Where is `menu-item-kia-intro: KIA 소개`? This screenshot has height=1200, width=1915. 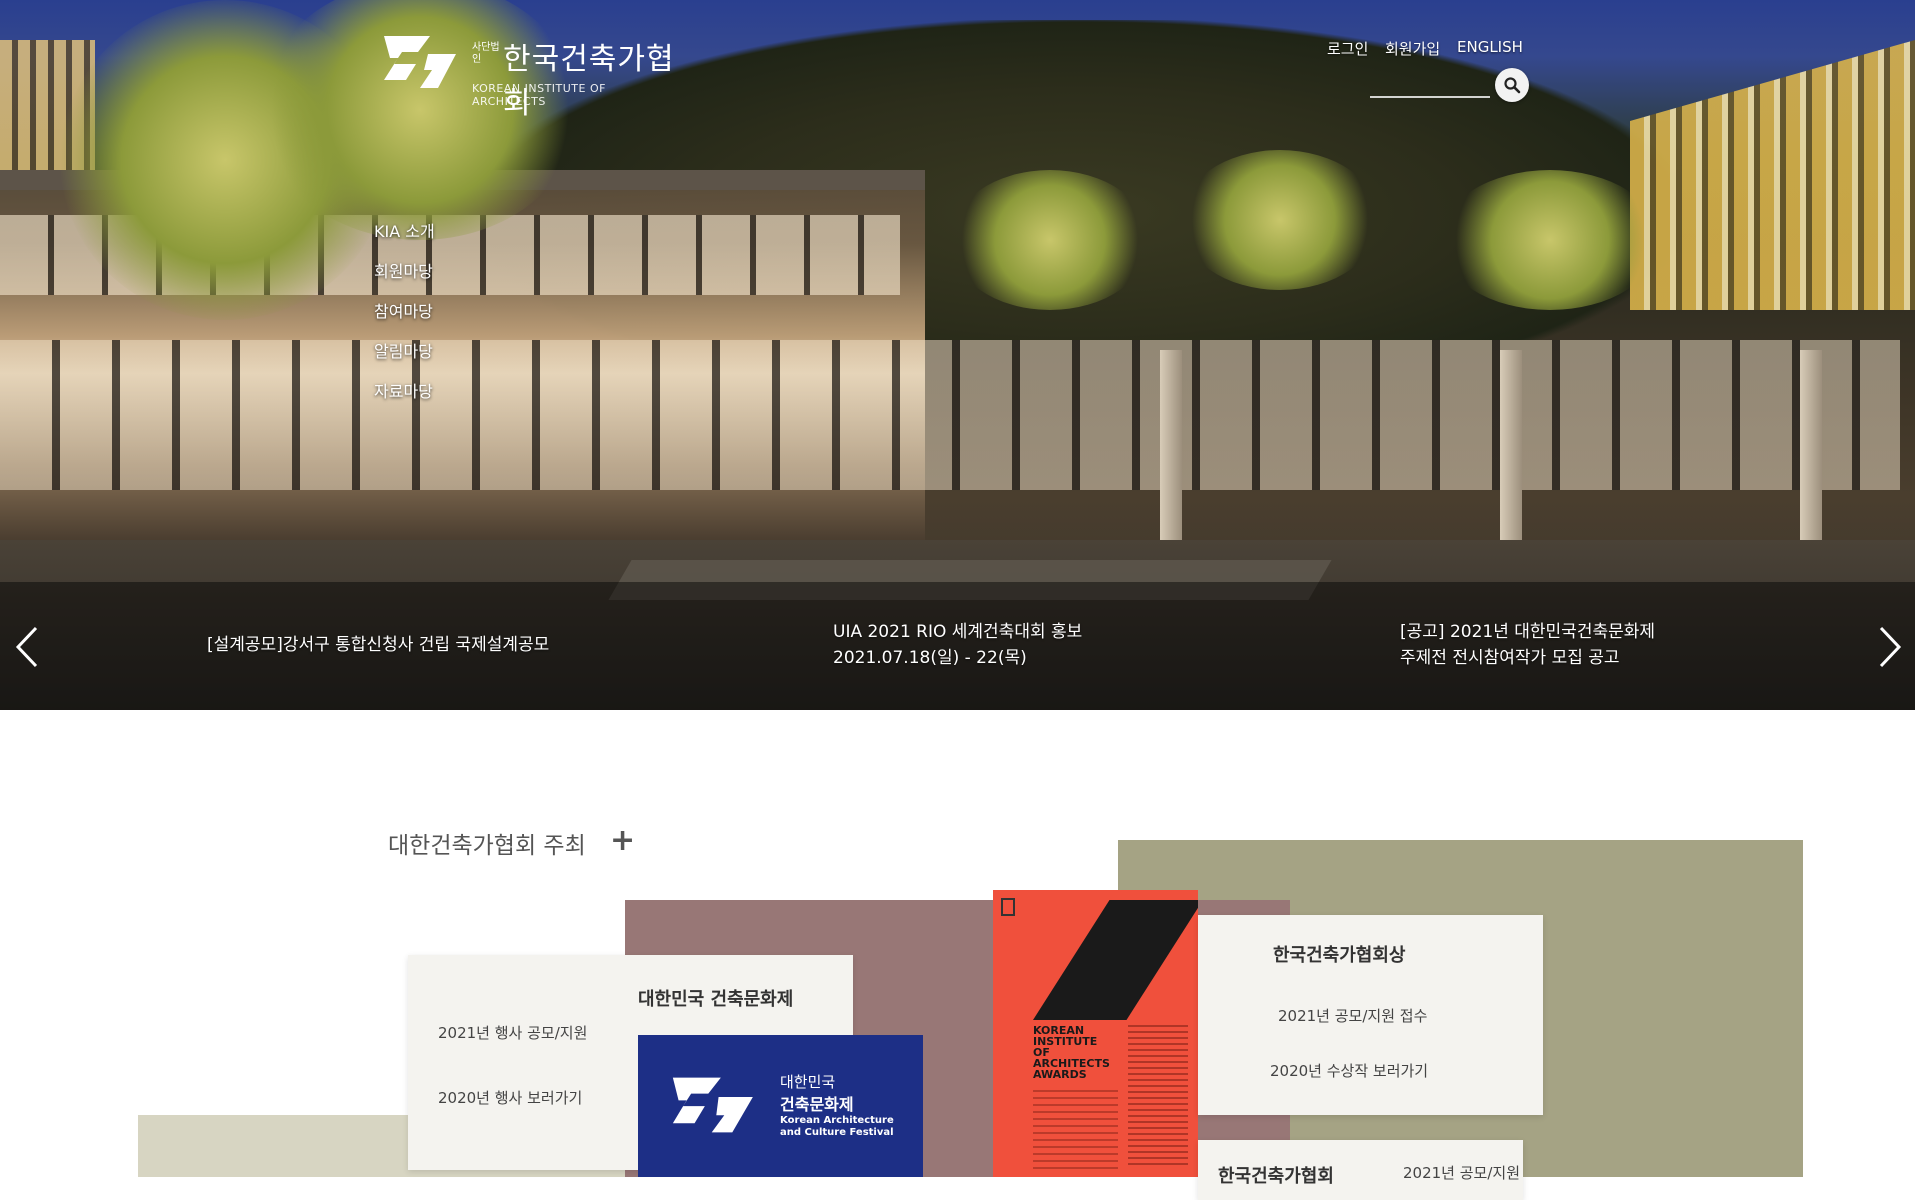
menu-item-kia-intro: KIA 소개 is located at coordinates (404, 238).